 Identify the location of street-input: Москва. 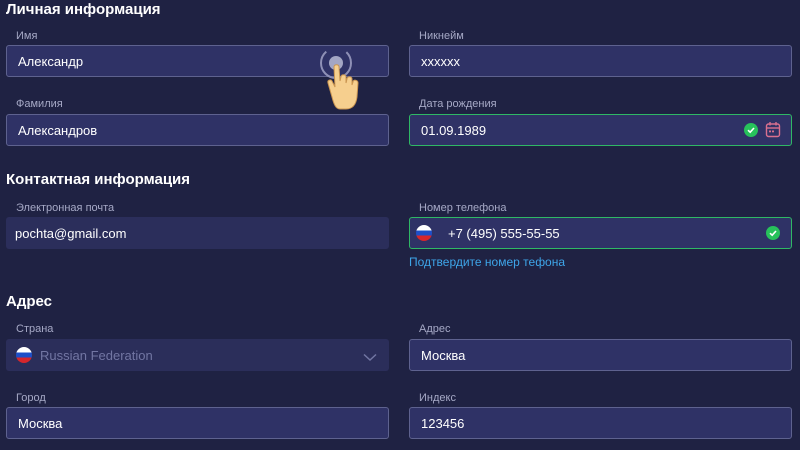
(600, 355).